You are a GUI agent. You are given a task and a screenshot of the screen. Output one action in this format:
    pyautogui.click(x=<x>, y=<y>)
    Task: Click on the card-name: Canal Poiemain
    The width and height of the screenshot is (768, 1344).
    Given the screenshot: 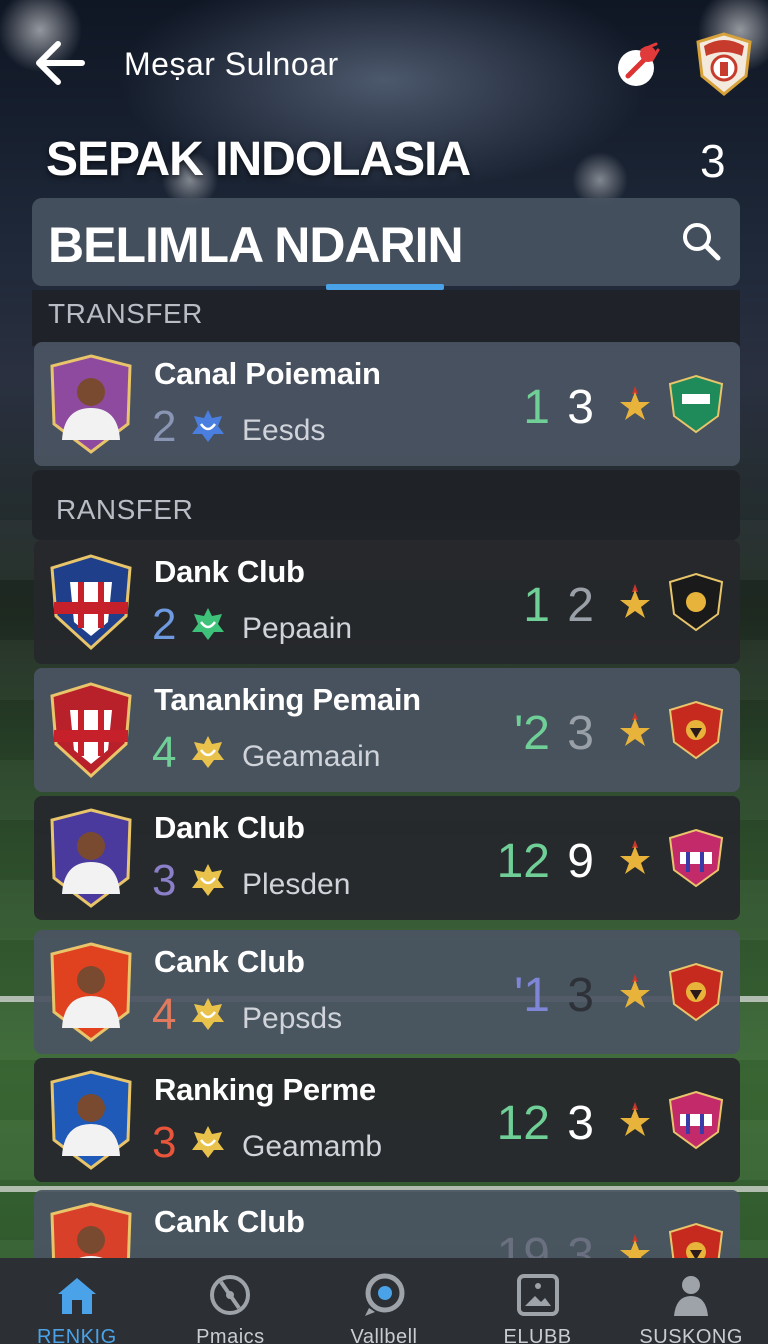 What is the action you would take?
    pyautogui.click(x=267, y=373)
    